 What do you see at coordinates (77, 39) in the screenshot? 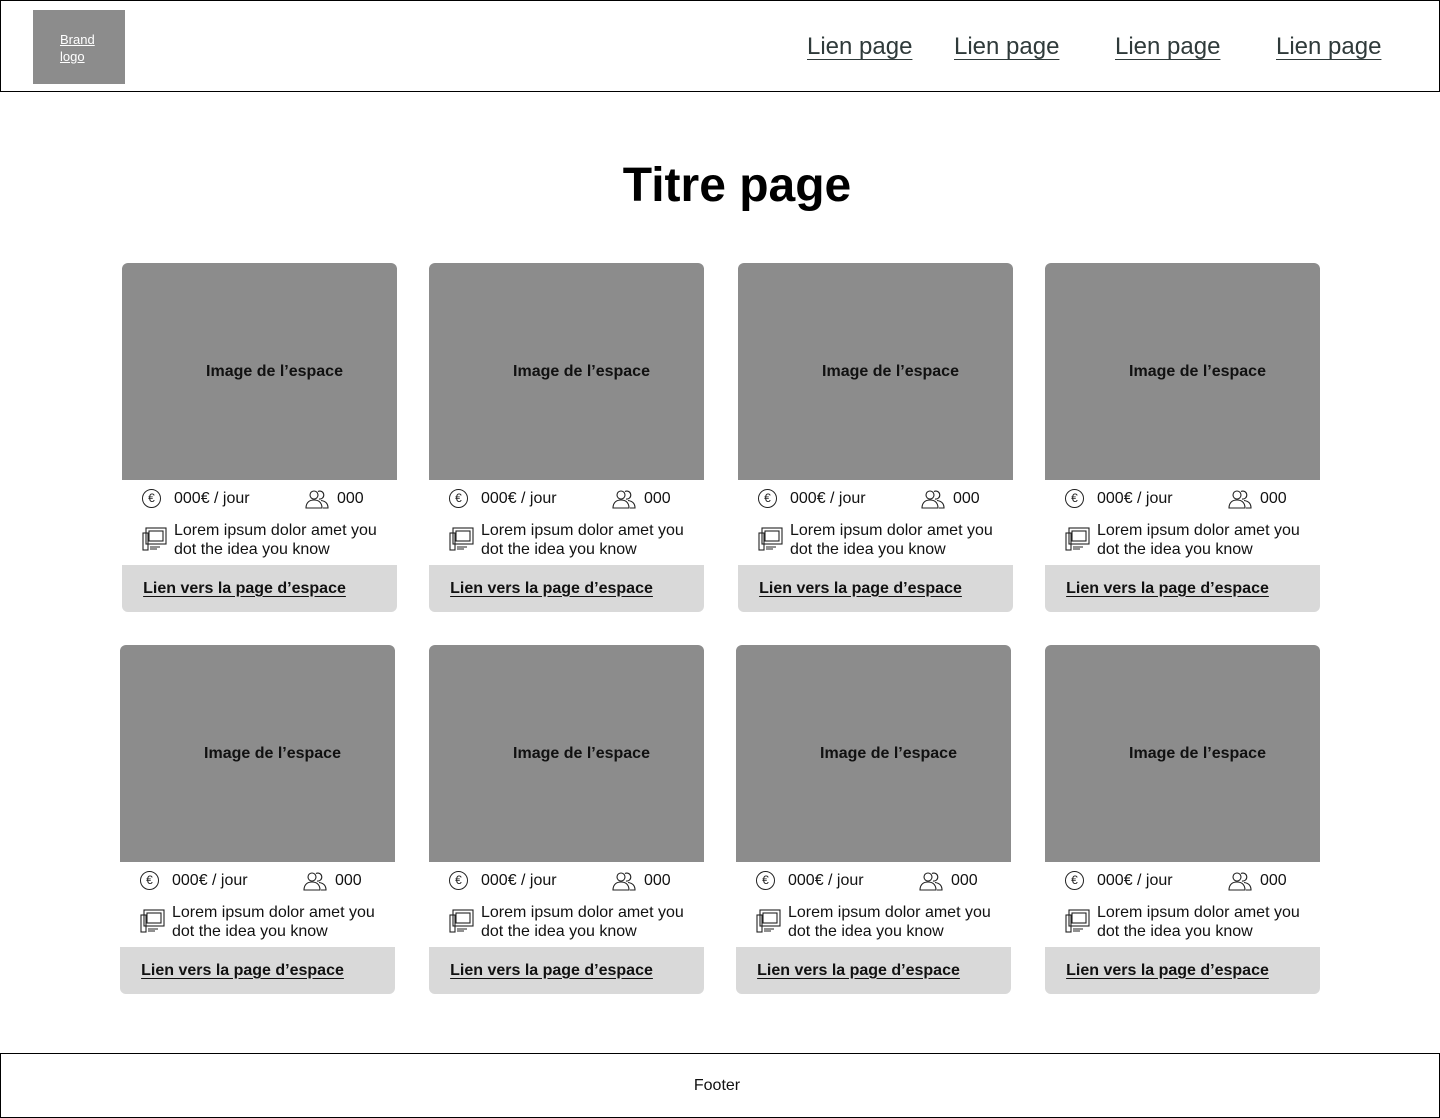
I see `brand-logo-line-1: Brand` at bounding box center [77, 39].